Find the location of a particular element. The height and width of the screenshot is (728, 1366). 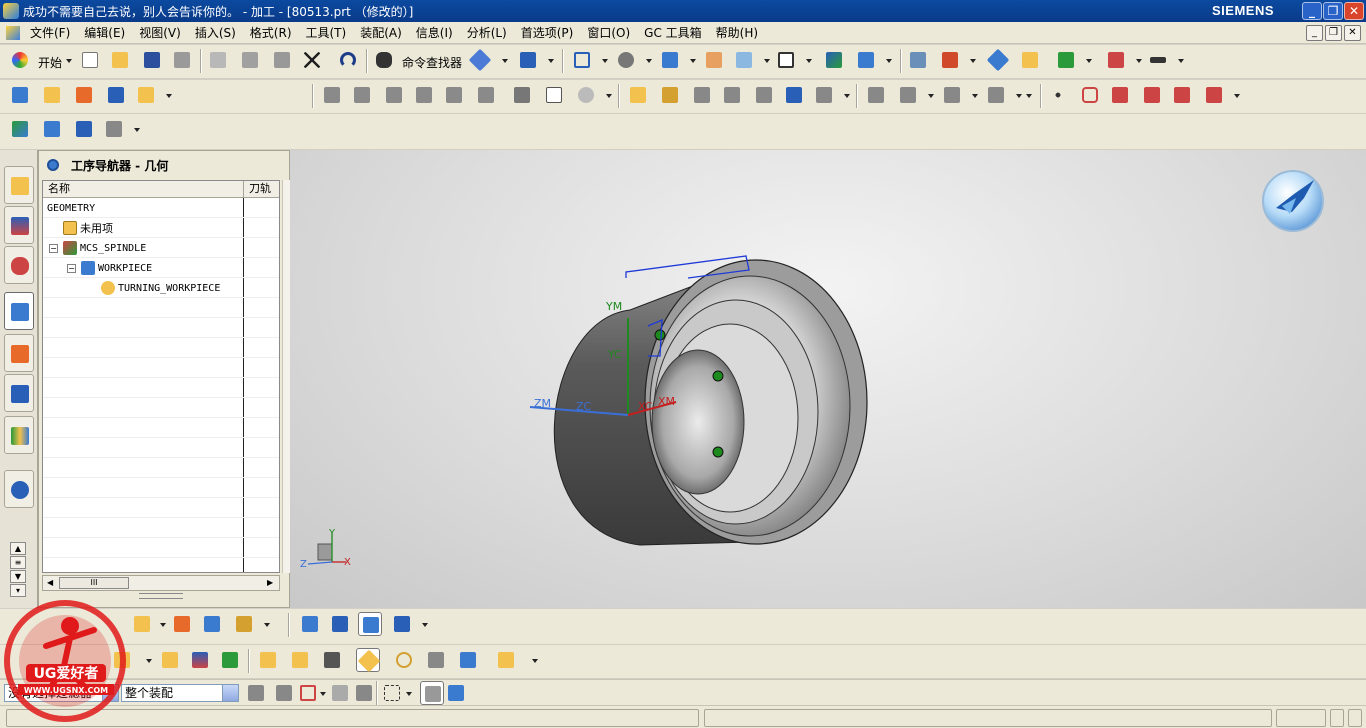

align-icon is located at coordinates (468, 660).